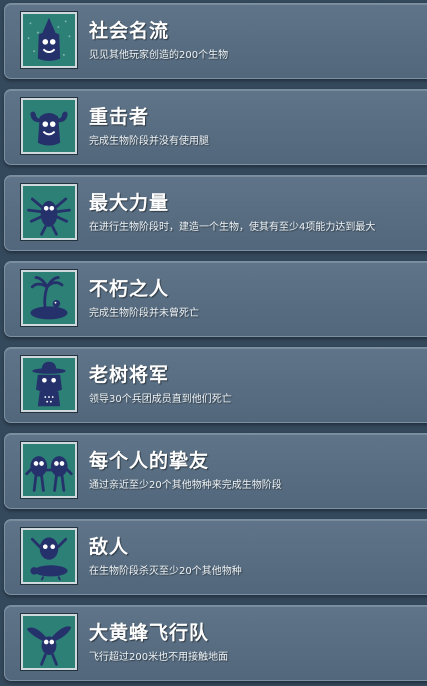 The height and width of the screenshot is (686, 427). Describe the element at coordinates (215, 213) in the screenshot. I see `achievement-card: 最大力量 在进行生物阶段时，建造一个生物，使其有至少4项能力达到最大` at that location.